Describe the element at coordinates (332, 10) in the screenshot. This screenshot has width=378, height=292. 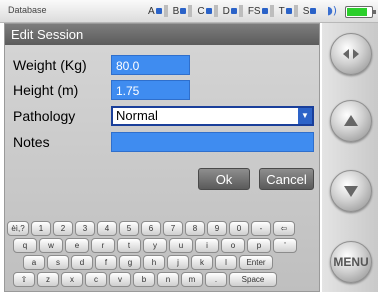
I see `signal-icon: ◗)` at that location.